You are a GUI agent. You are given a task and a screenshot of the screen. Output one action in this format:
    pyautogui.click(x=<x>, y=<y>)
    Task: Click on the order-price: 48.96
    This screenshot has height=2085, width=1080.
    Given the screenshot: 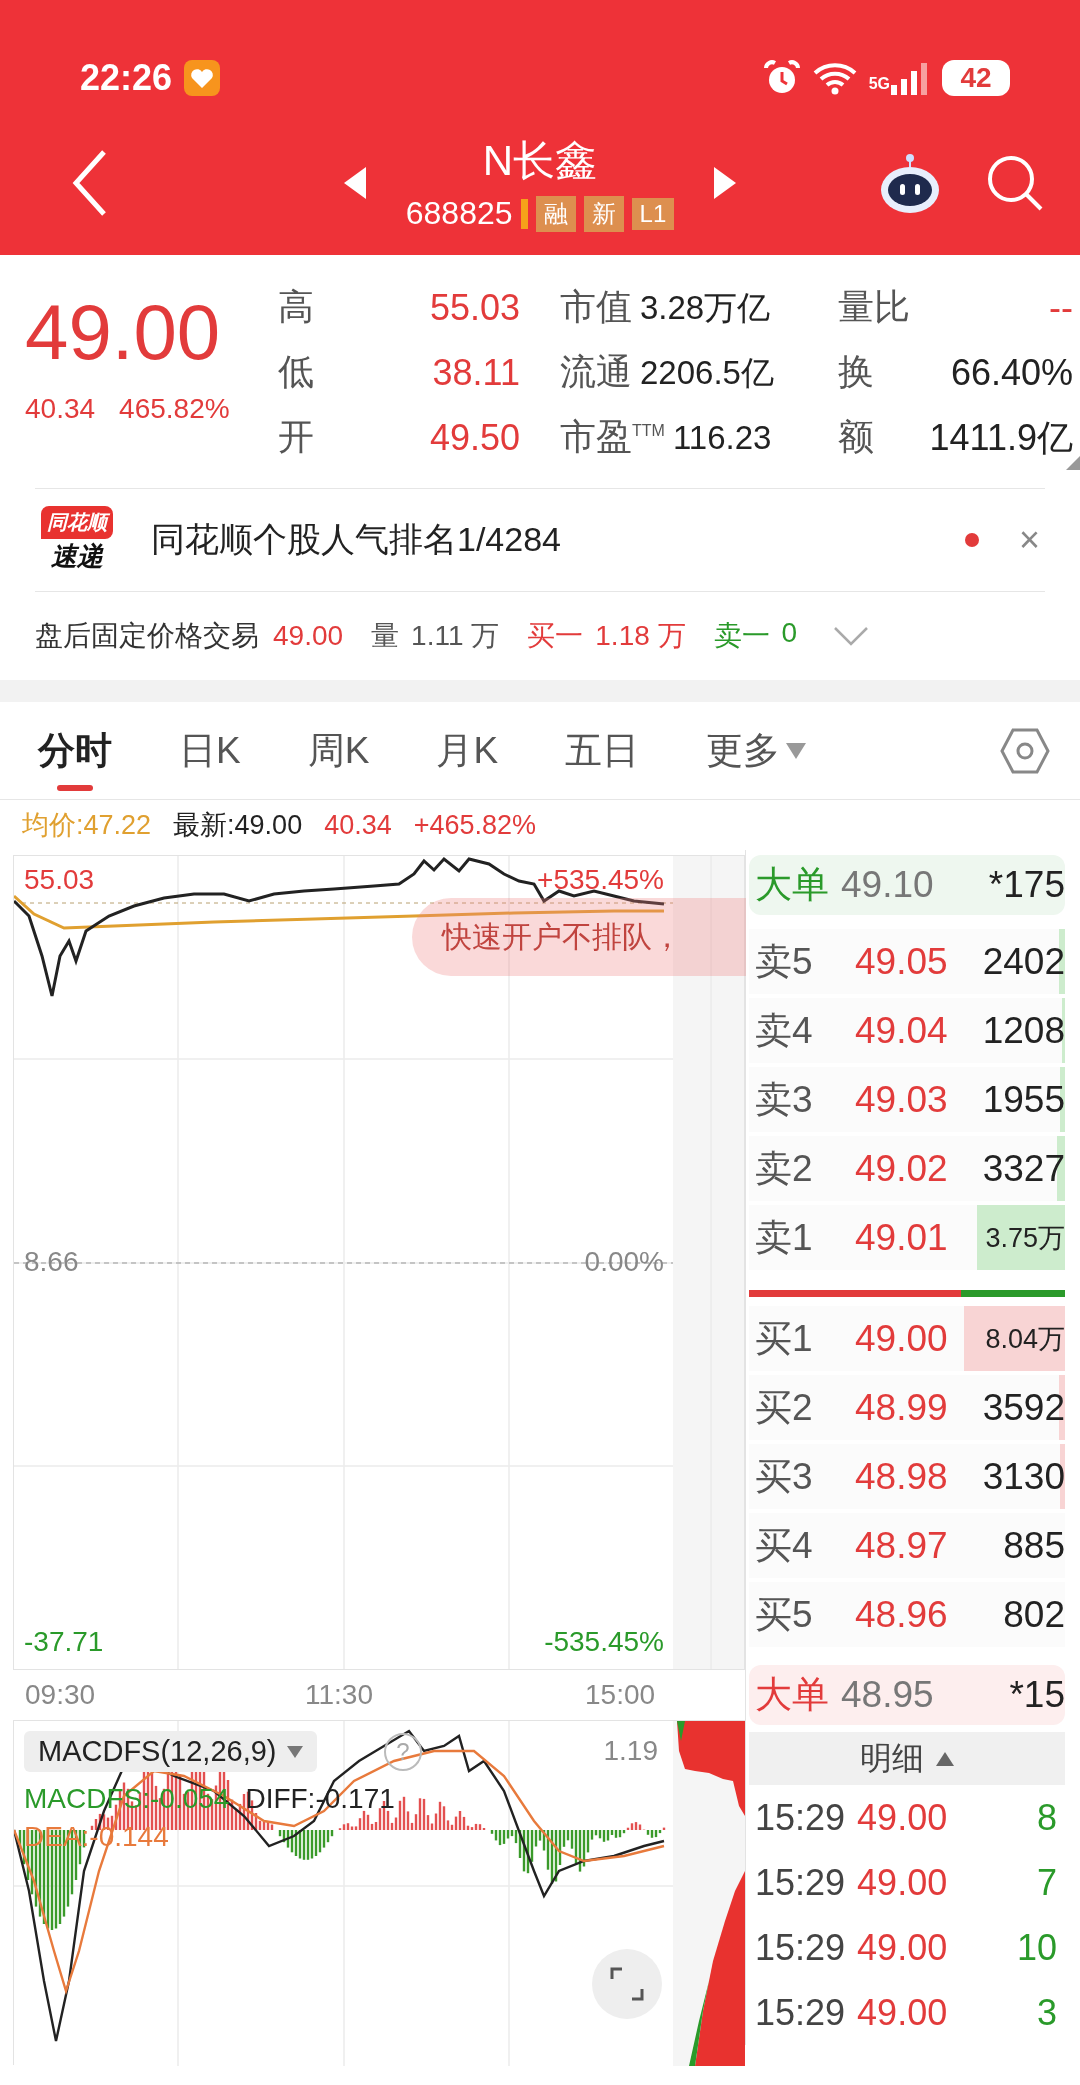 What is the action you would take?
    pyautogui.click(x=901, y=1614)
    